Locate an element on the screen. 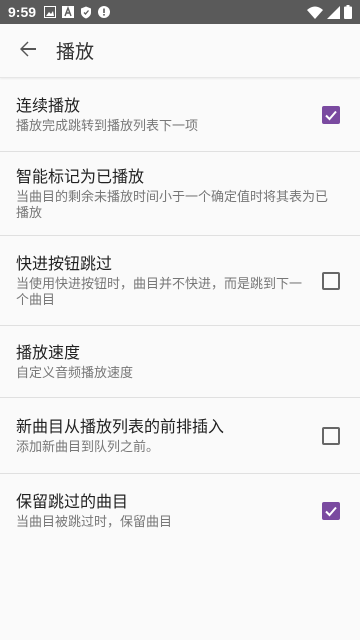  app-bar: 播放 is located at coordinates (180, 51).